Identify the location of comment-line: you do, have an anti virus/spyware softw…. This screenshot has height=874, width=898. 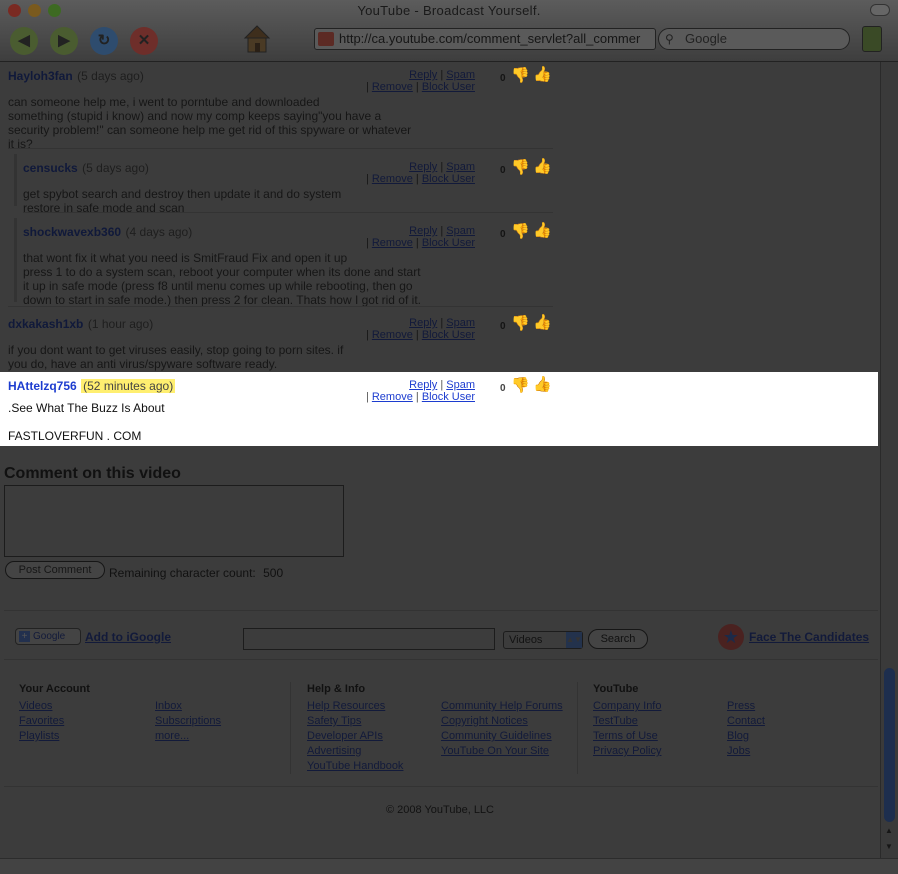
(143, 364).